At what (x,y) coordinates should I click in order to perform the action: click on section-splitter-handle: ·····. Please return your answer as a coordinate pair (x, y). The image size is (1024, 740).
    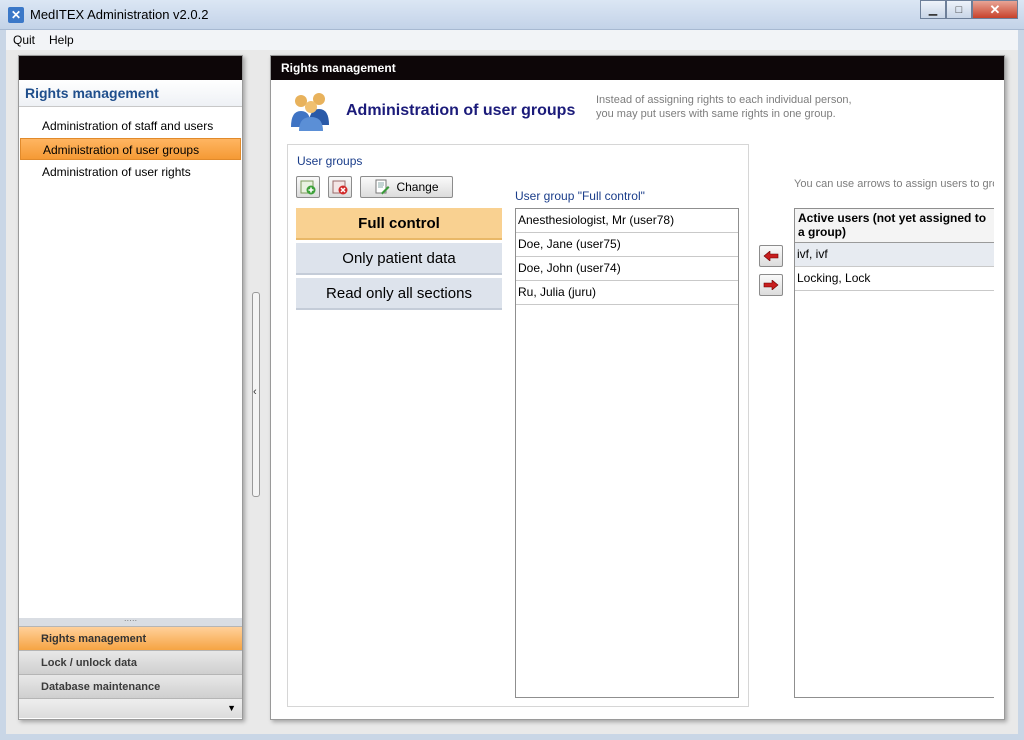
    Looking at the image, I should click on (130, 621).